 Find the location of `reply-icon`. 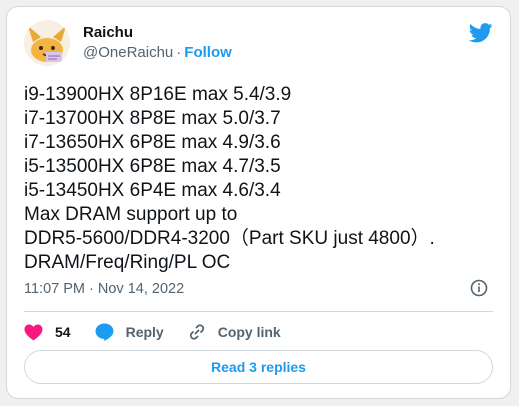

reply-icon is located at coordinates (104, 332).